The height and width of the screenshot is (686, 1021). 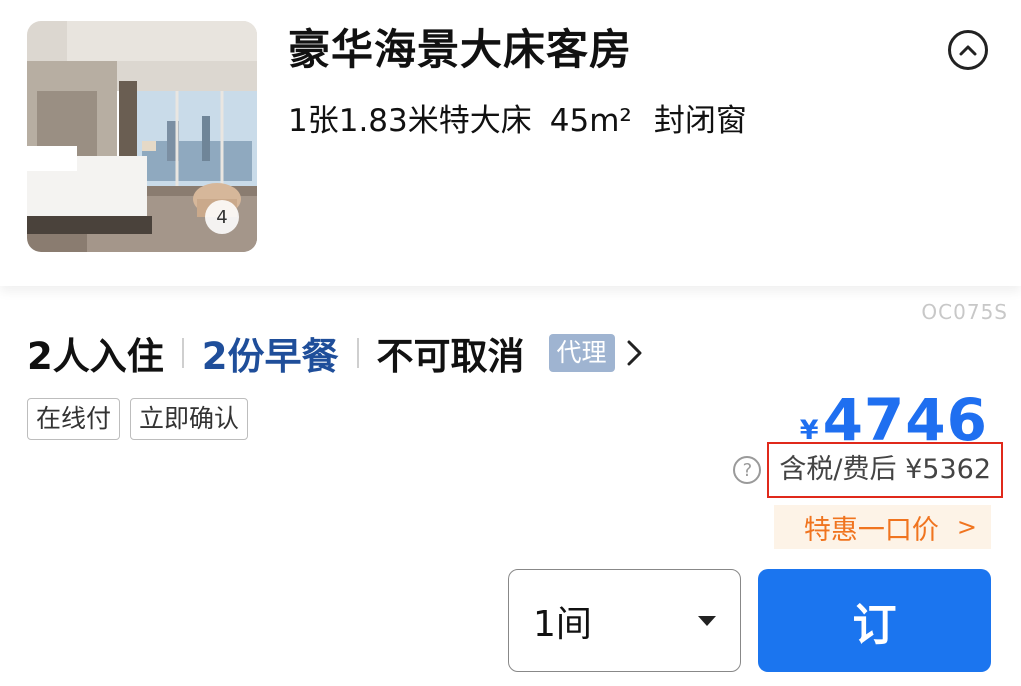 I want to click on photo-count-badge: 4, so click(x=222, y=217).